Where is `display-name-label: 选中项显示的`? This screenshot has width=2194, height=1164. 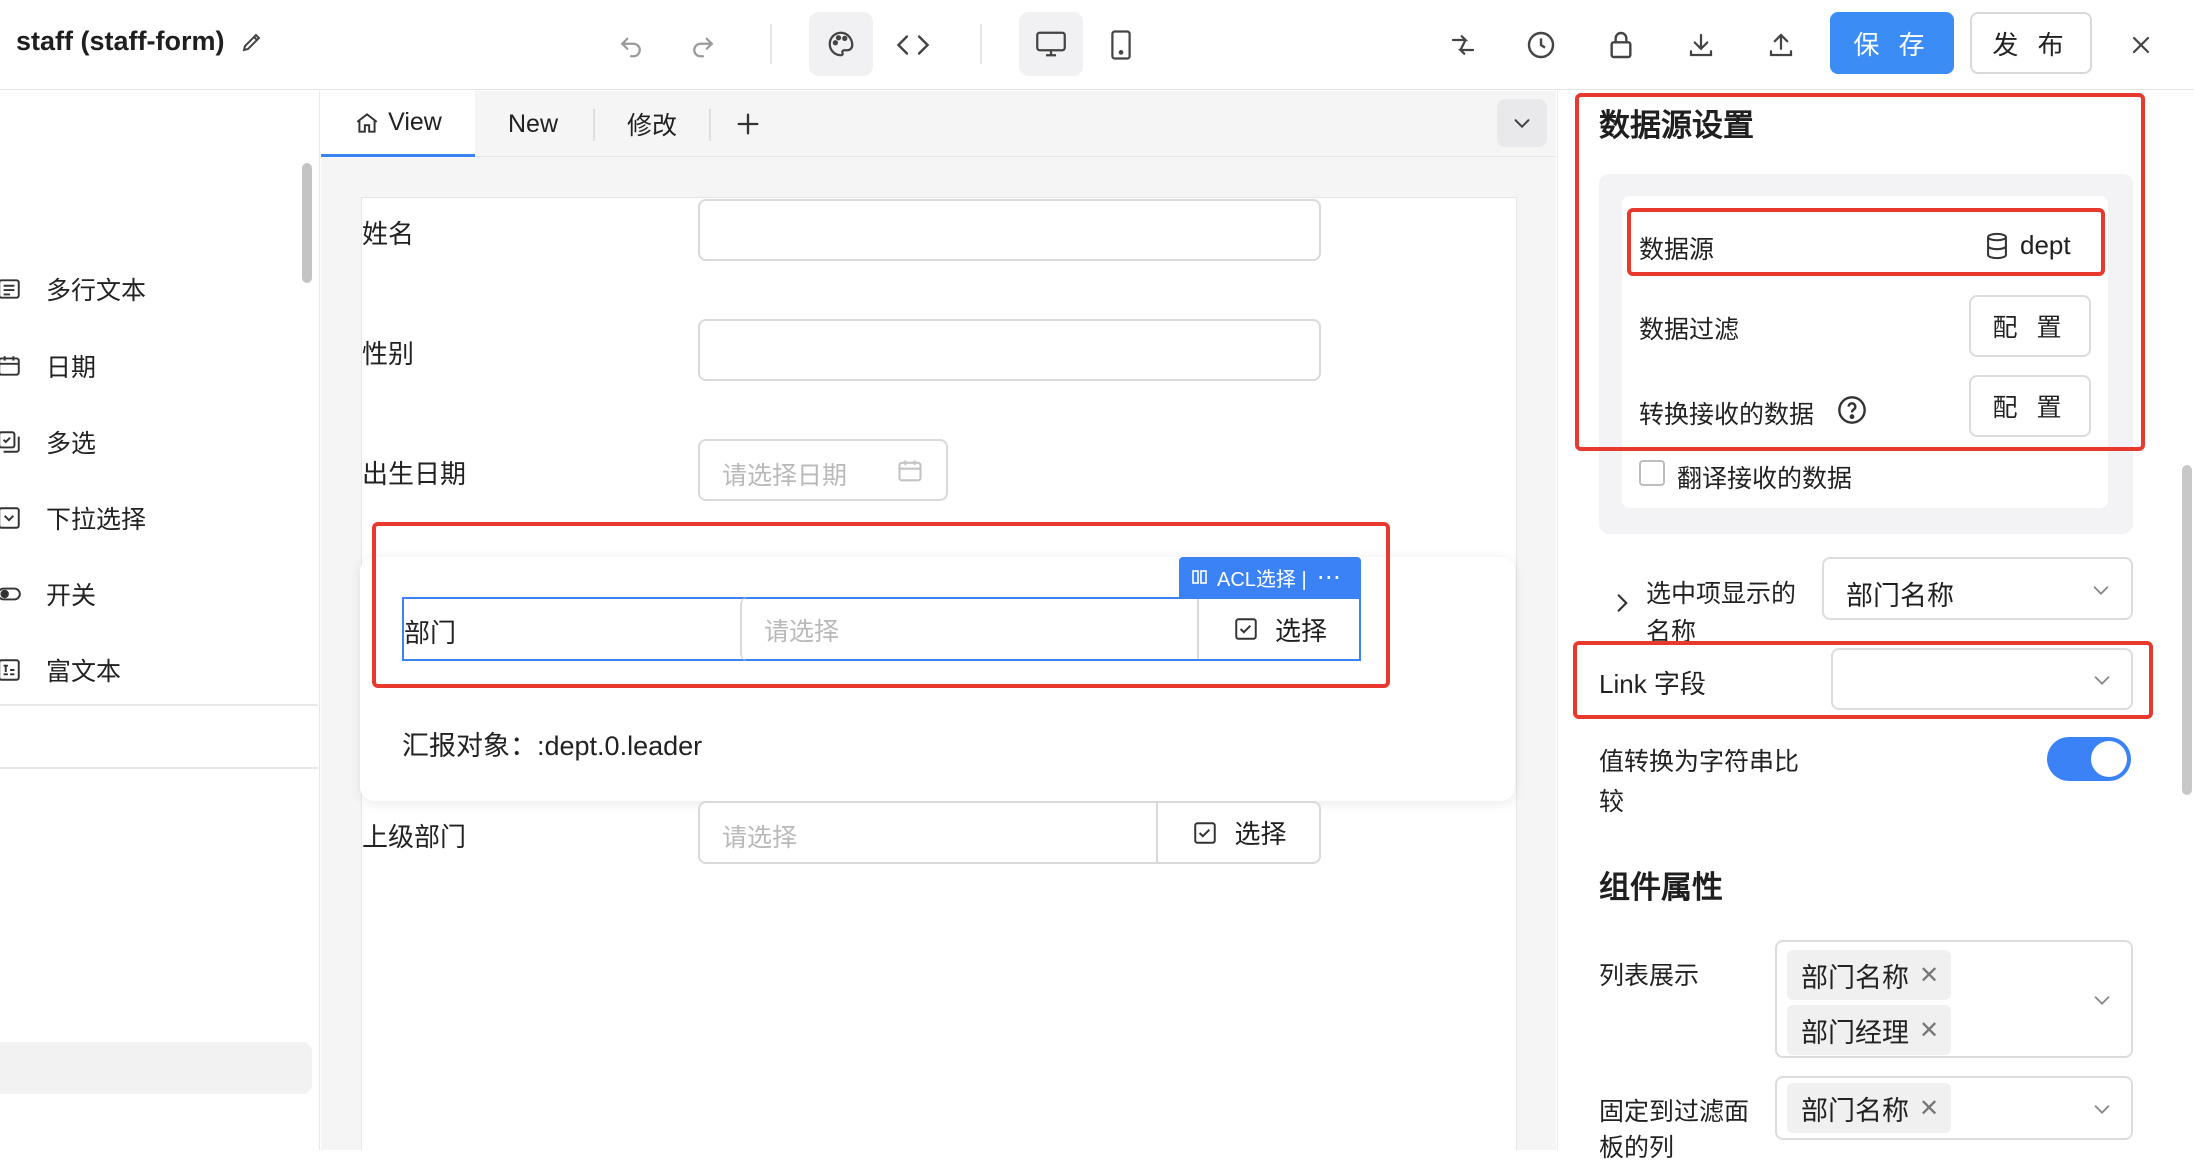 display-name-label: 选中项显示的 is located at coordinates (1721, 594).